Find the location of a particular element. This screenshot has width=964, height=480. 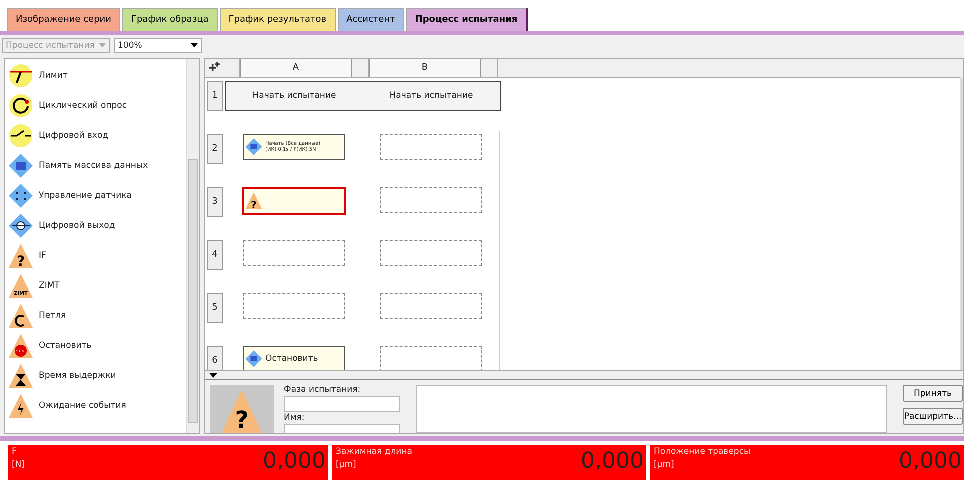

description-field is located at coordinates (651, 409).